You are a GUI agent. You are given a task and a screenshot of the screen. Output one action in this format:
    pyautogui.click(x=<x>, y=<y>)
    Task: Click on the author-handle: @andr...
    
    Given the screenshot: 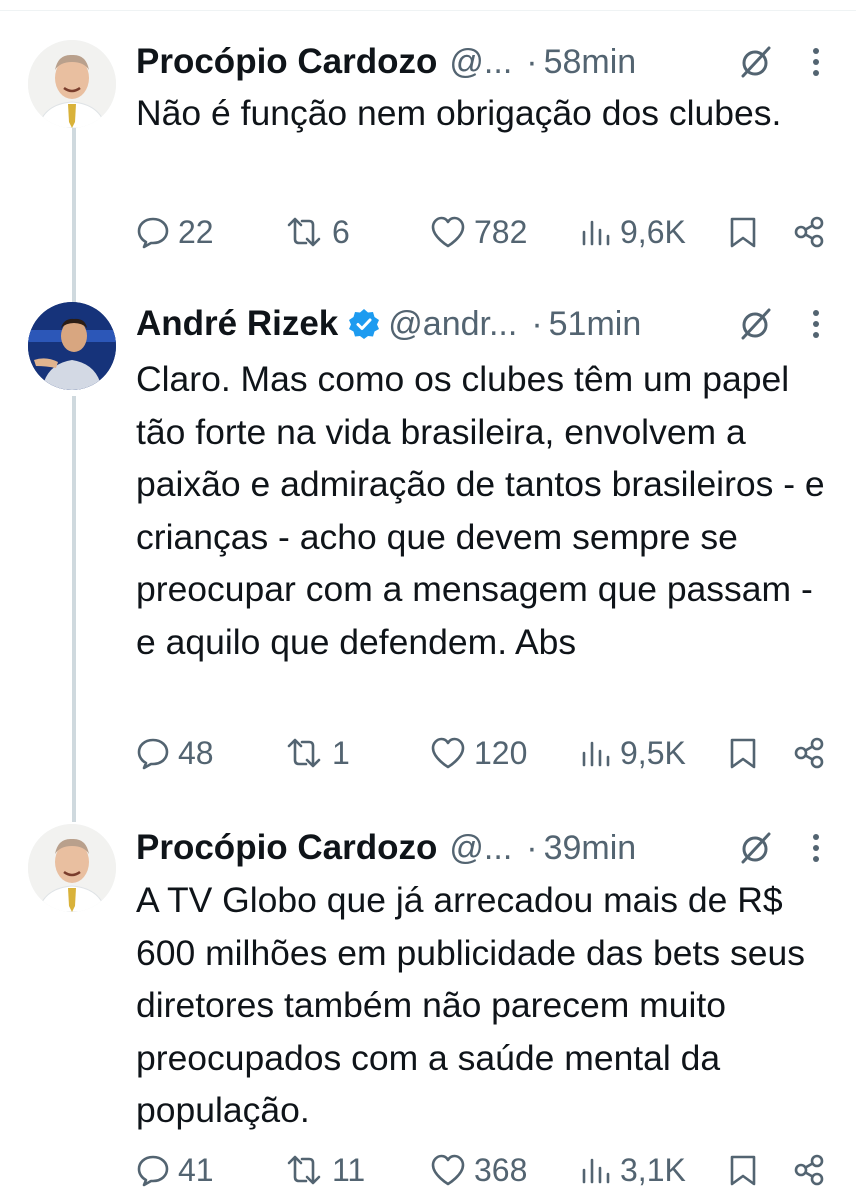 What is the action you would take?
    pyautogui.click(x=452, y=324)
    